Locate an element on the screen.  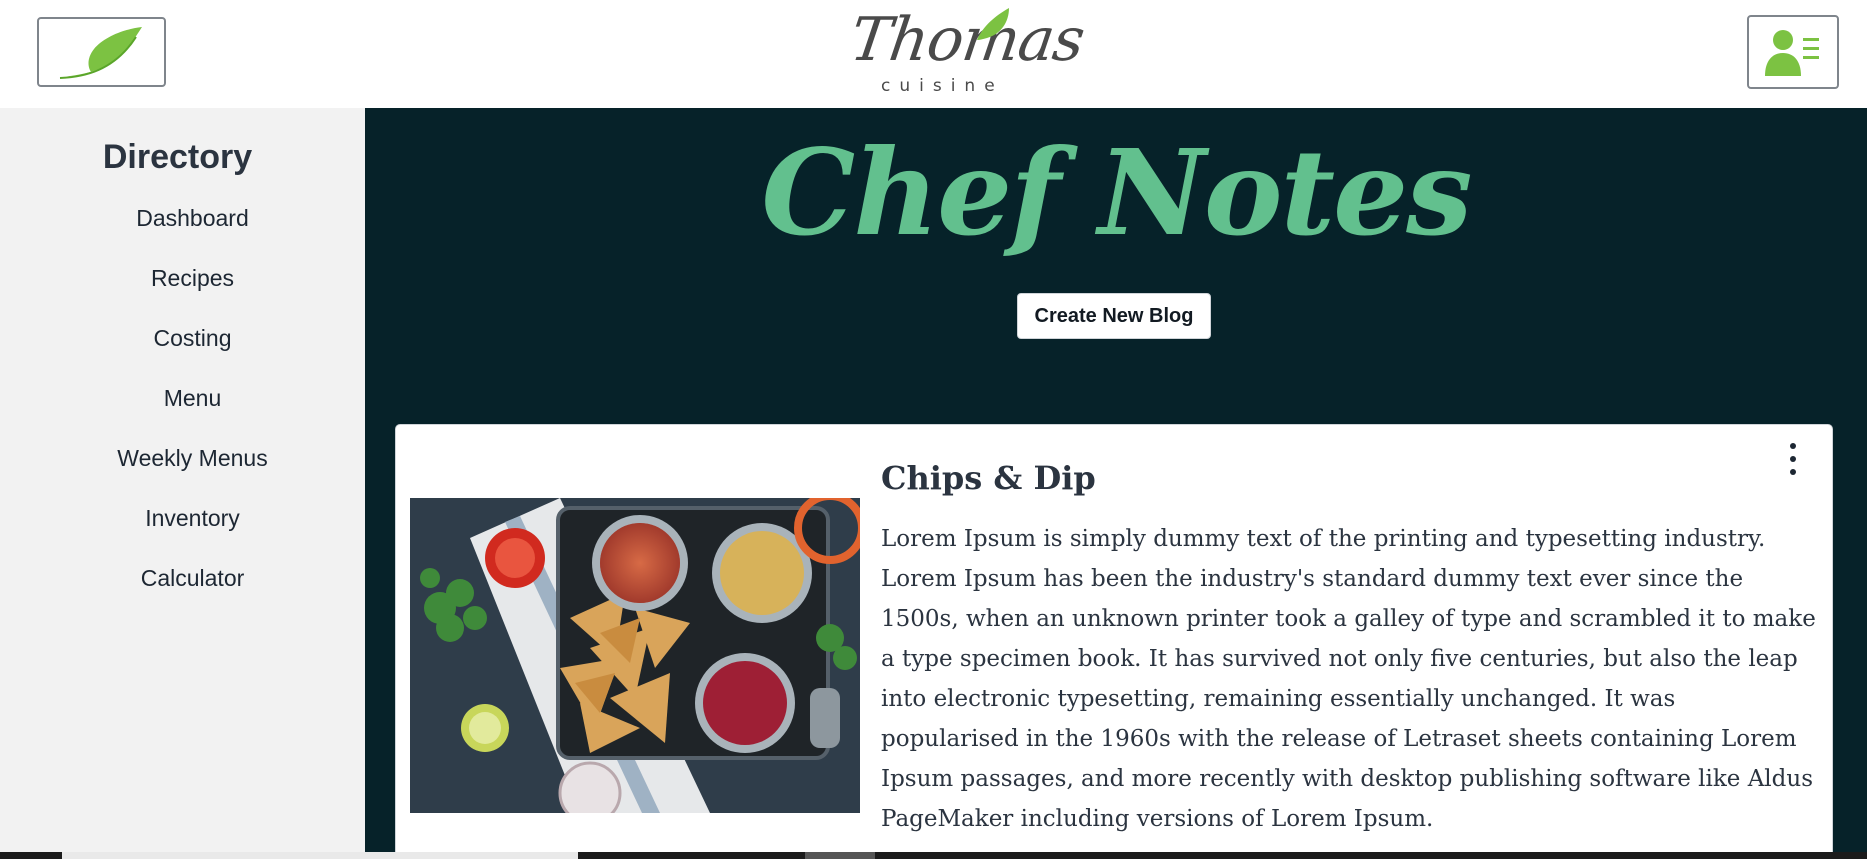
sidebar-item-calculator: Calculator is located at coordinates (192, 593).